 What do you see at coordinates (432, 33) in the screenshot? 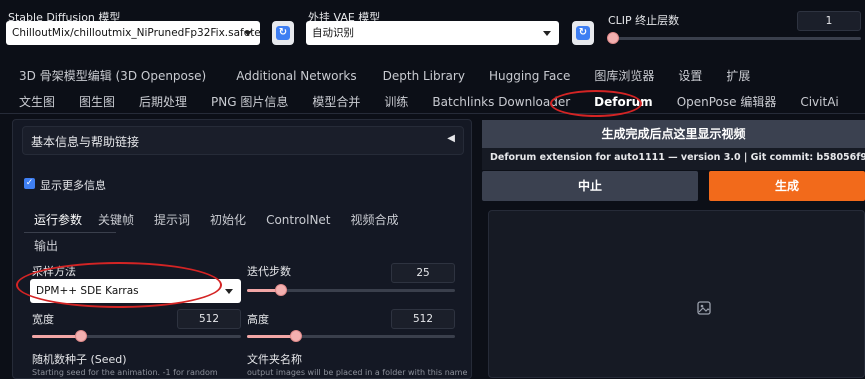
I see `vae-select: 自动识别` at bounding box center [432, 33].